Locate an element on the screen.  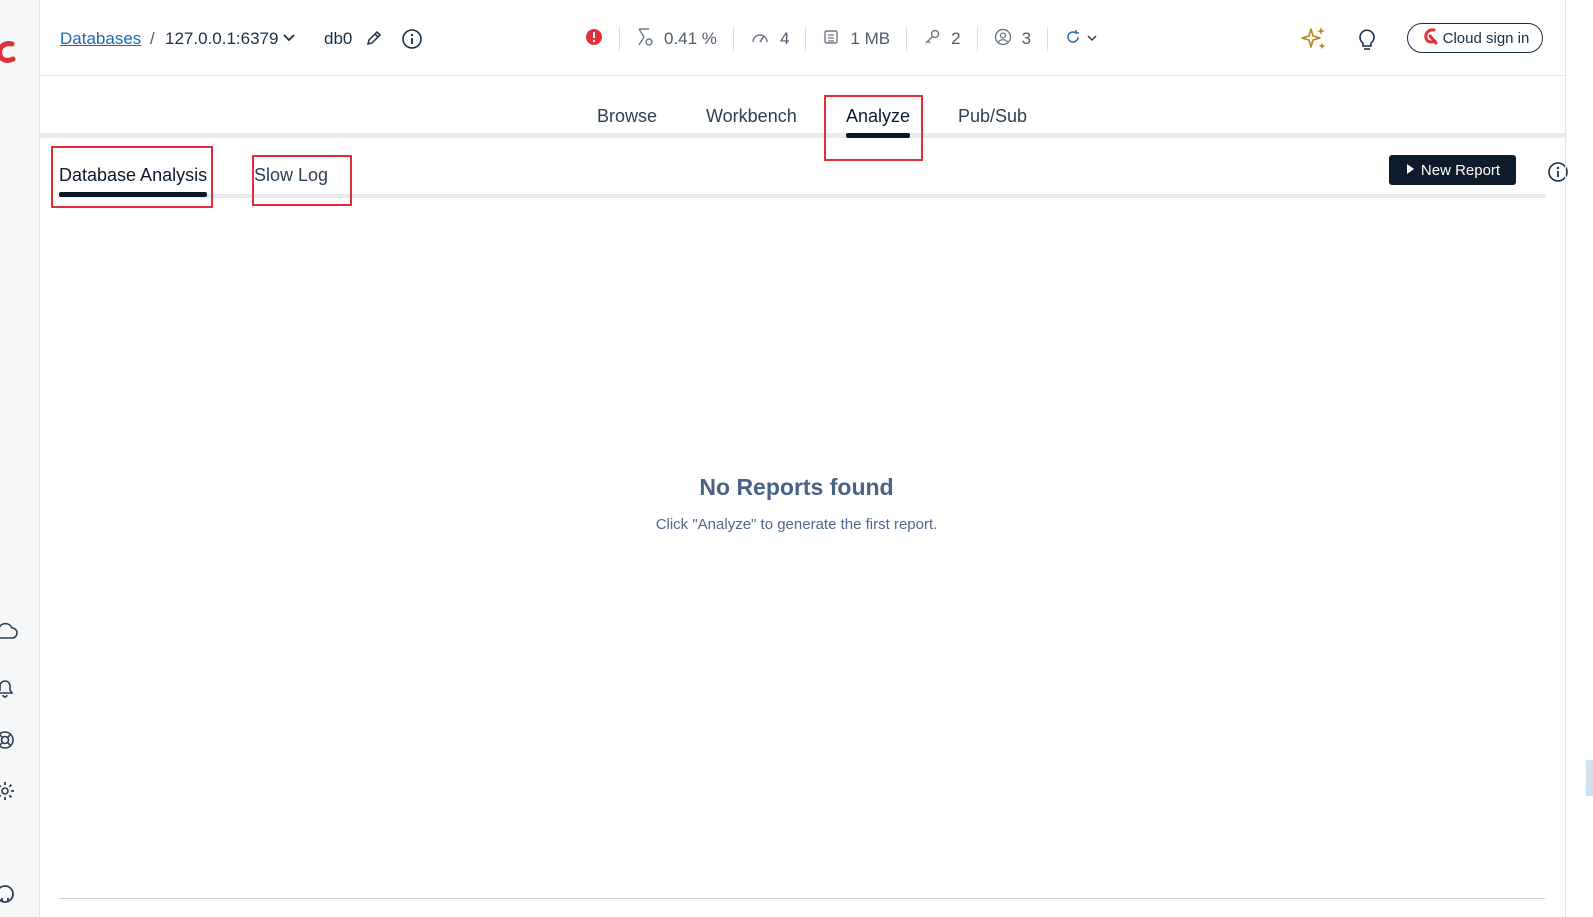
main-tabs: Browse Workbench Analyze Pub/Sub is located at coordinates (802, 107).